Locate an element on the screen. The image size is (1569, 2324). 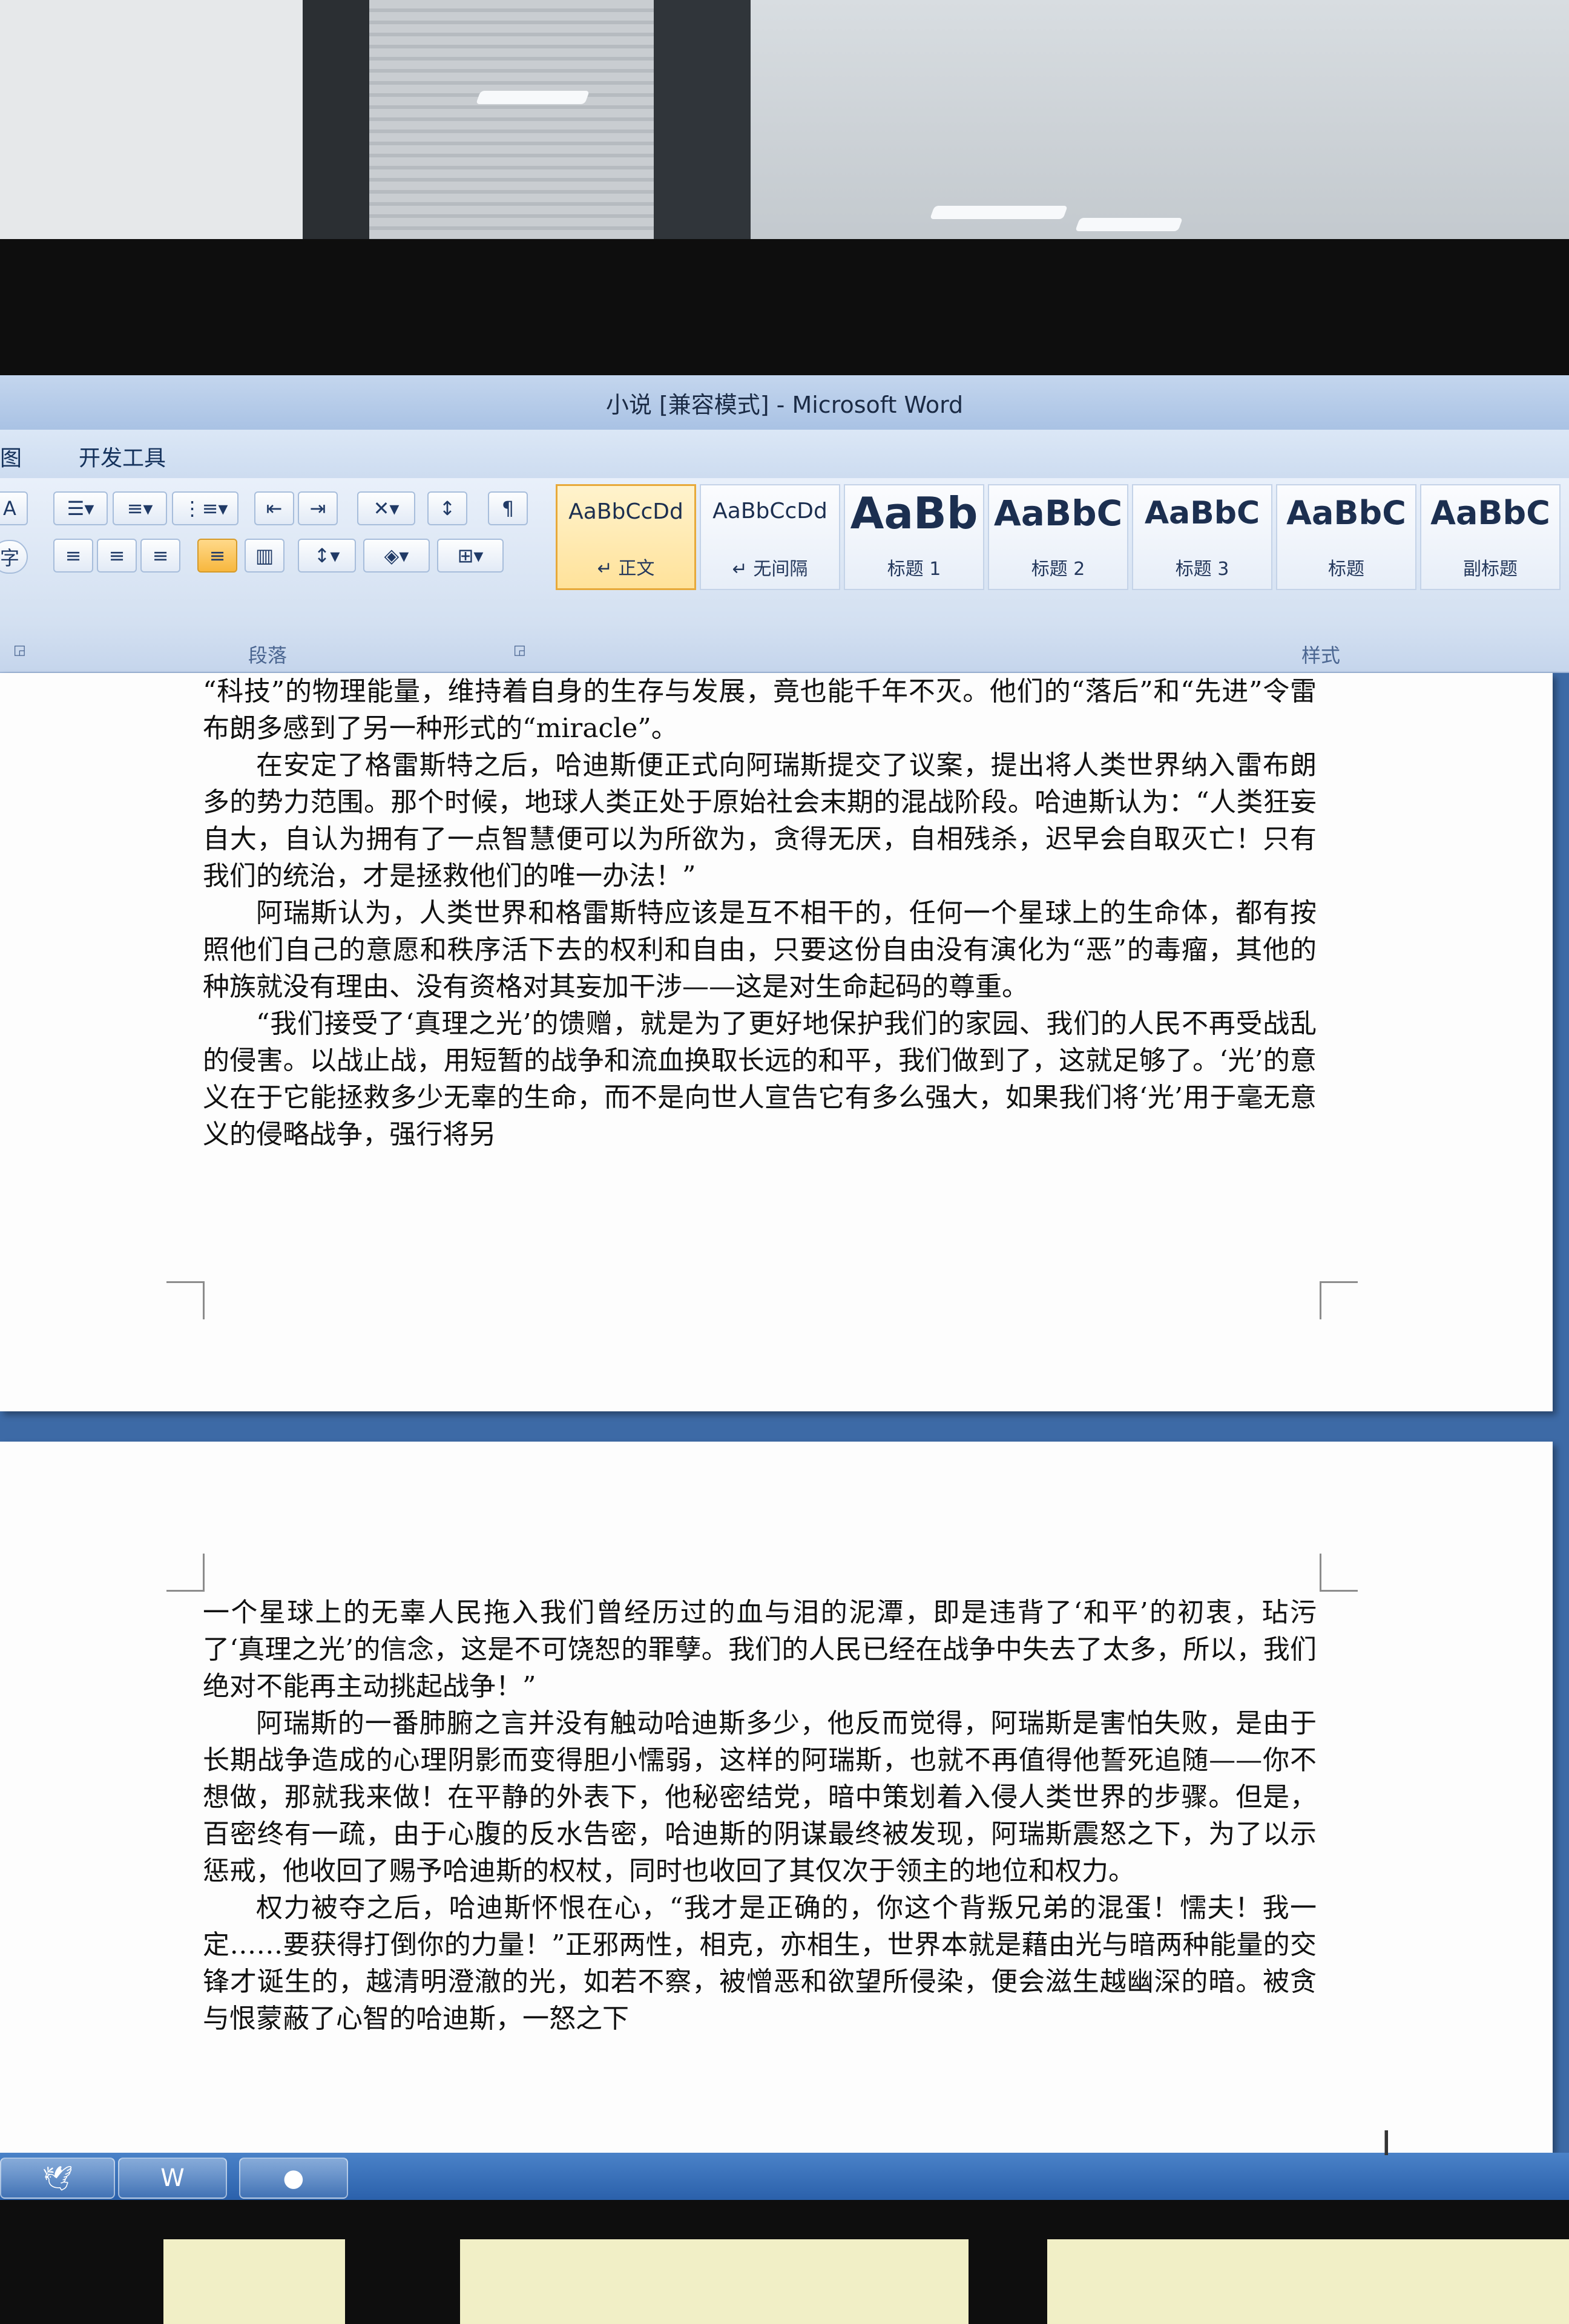
style-name: ↵ 正文 is located at coordinates (626, 568).